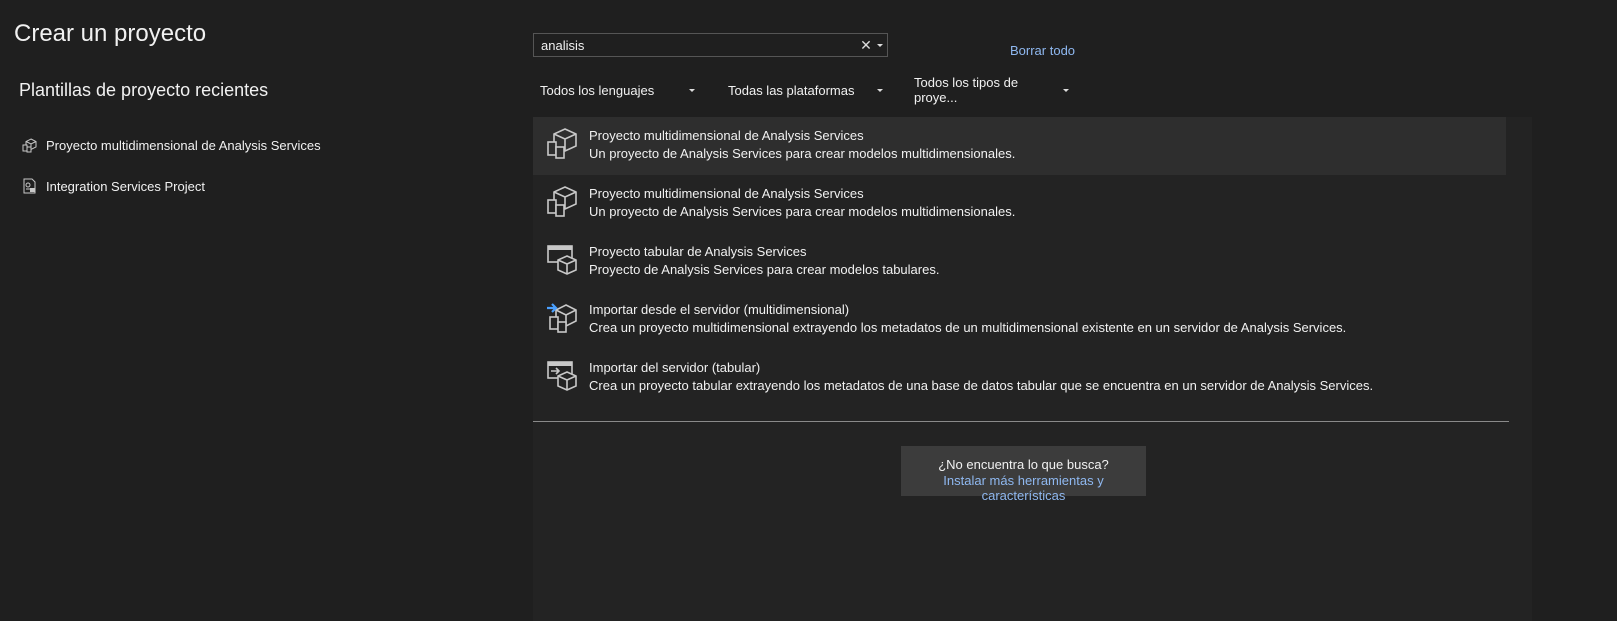  Describe the element at coordinates (29, 145) in the screenshot. I see `analysis-services-cube-icon` at that location.